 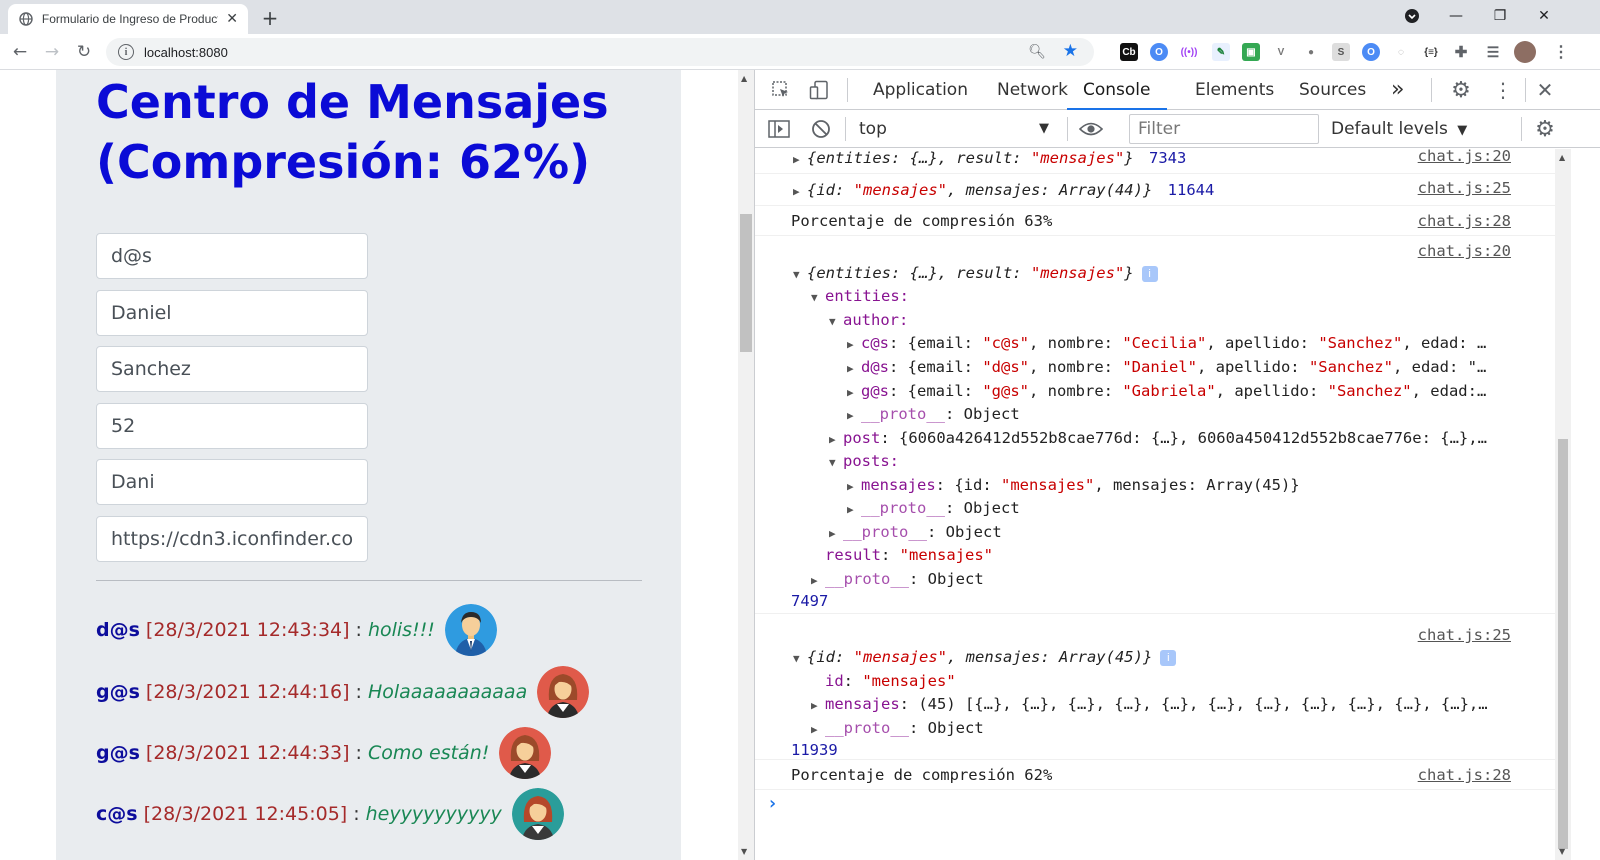 What do you see at coordinates (1032, 90) in the screenshot?
I see `tab-network: Network` at bounding box center [1032, 90].